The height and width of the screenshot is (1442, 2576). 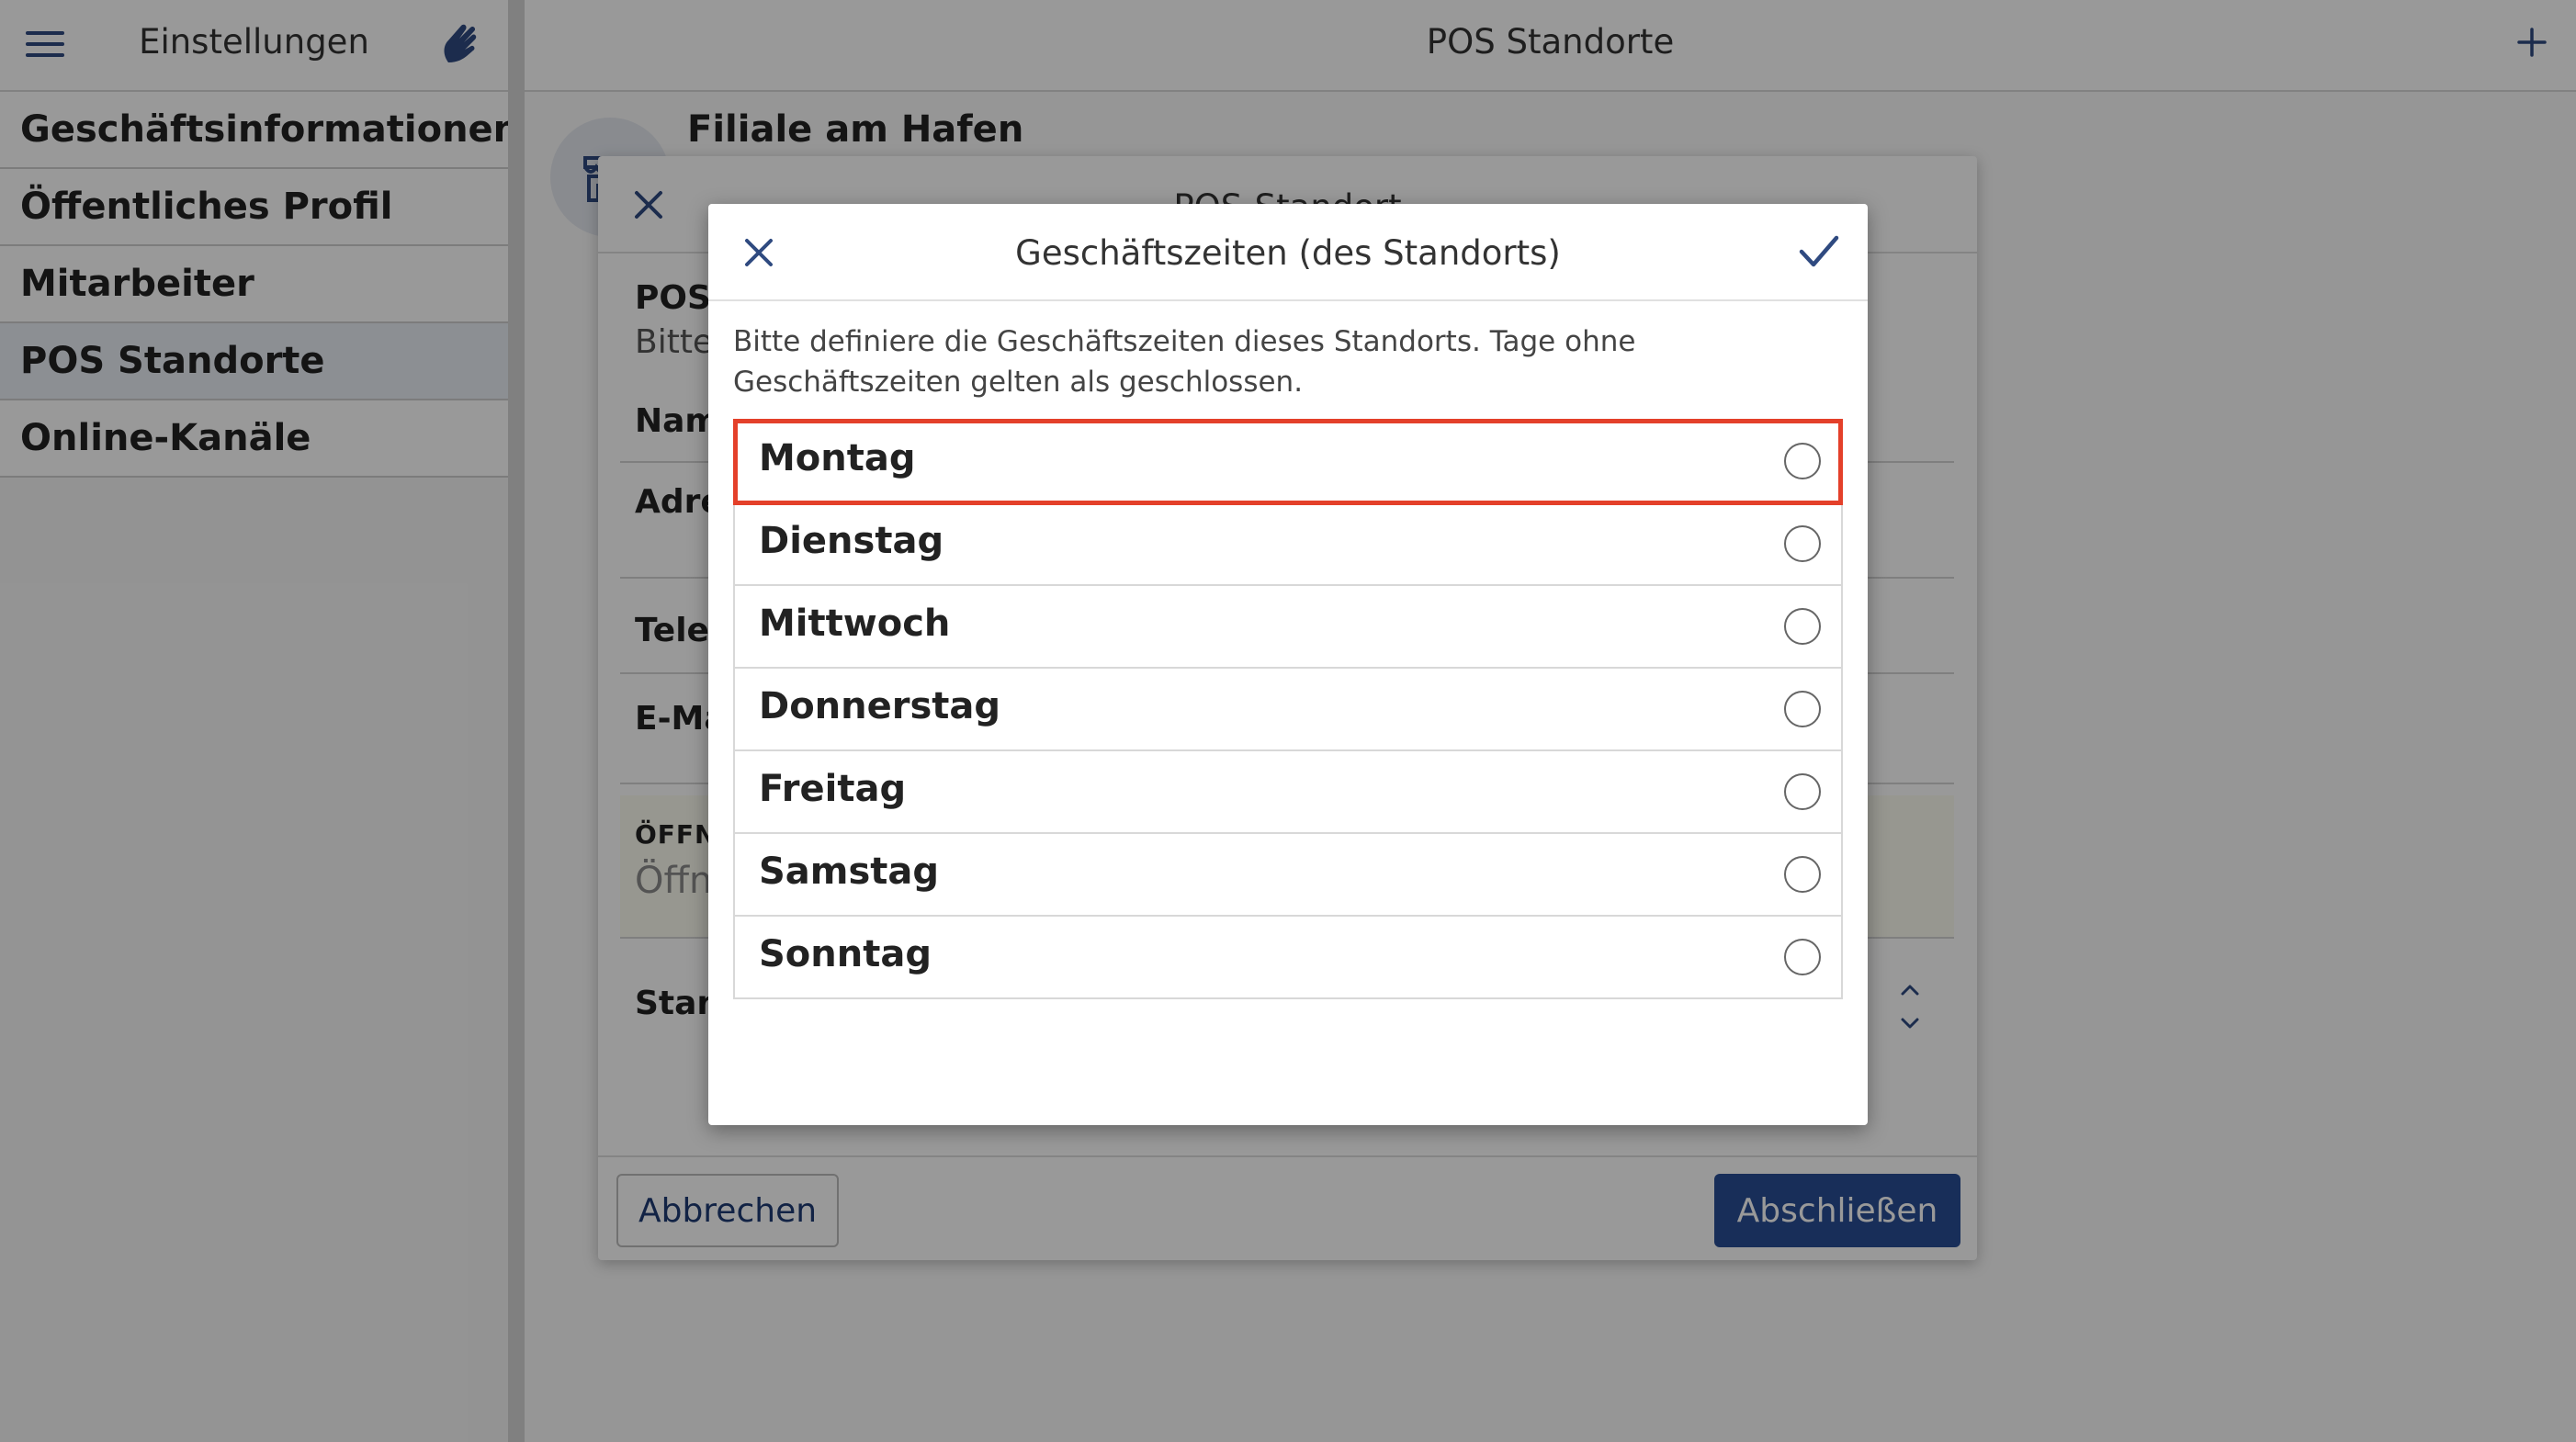 I want to click on day-label: Freitag, so click(x=833, y=789).